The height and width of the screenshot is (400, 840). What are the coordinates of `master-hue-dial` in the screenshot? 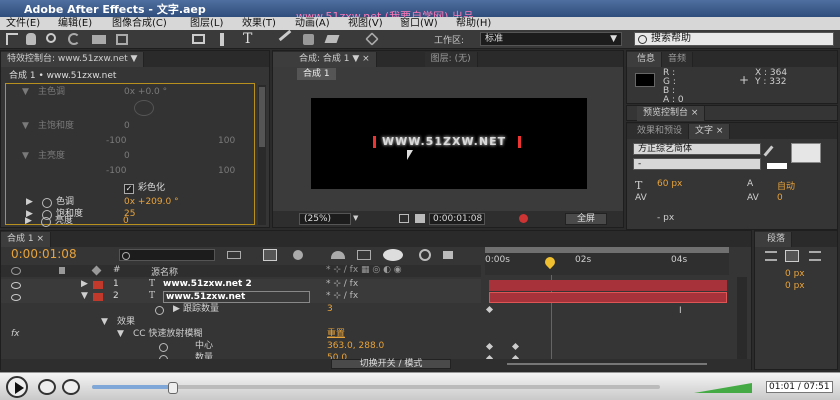 It's located at (144, 108).